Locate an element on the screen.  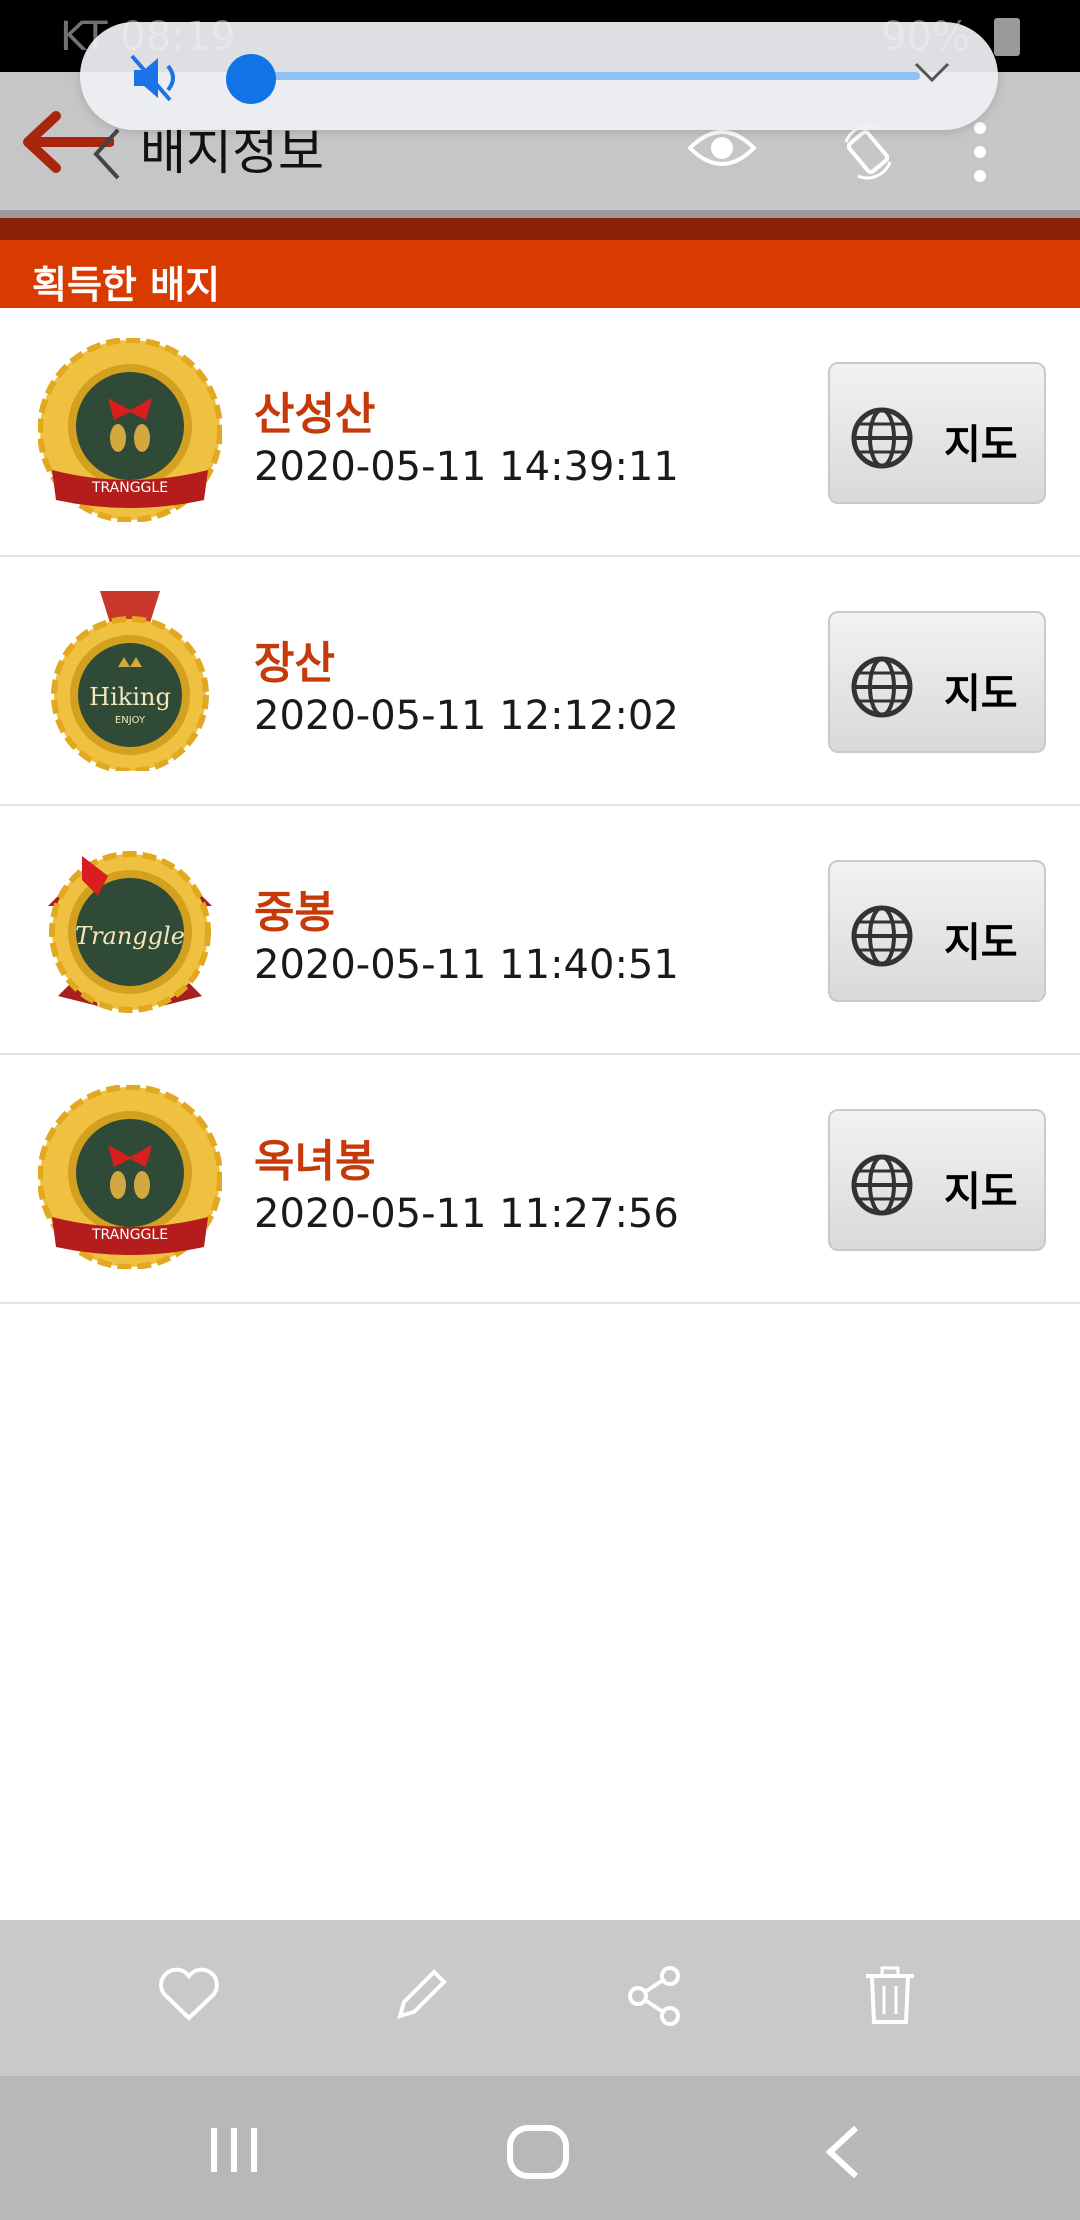
list-item: TRANGGLE 산성산 2020-05-11 14:39:11 지도 is located at coordinates (540, 432).